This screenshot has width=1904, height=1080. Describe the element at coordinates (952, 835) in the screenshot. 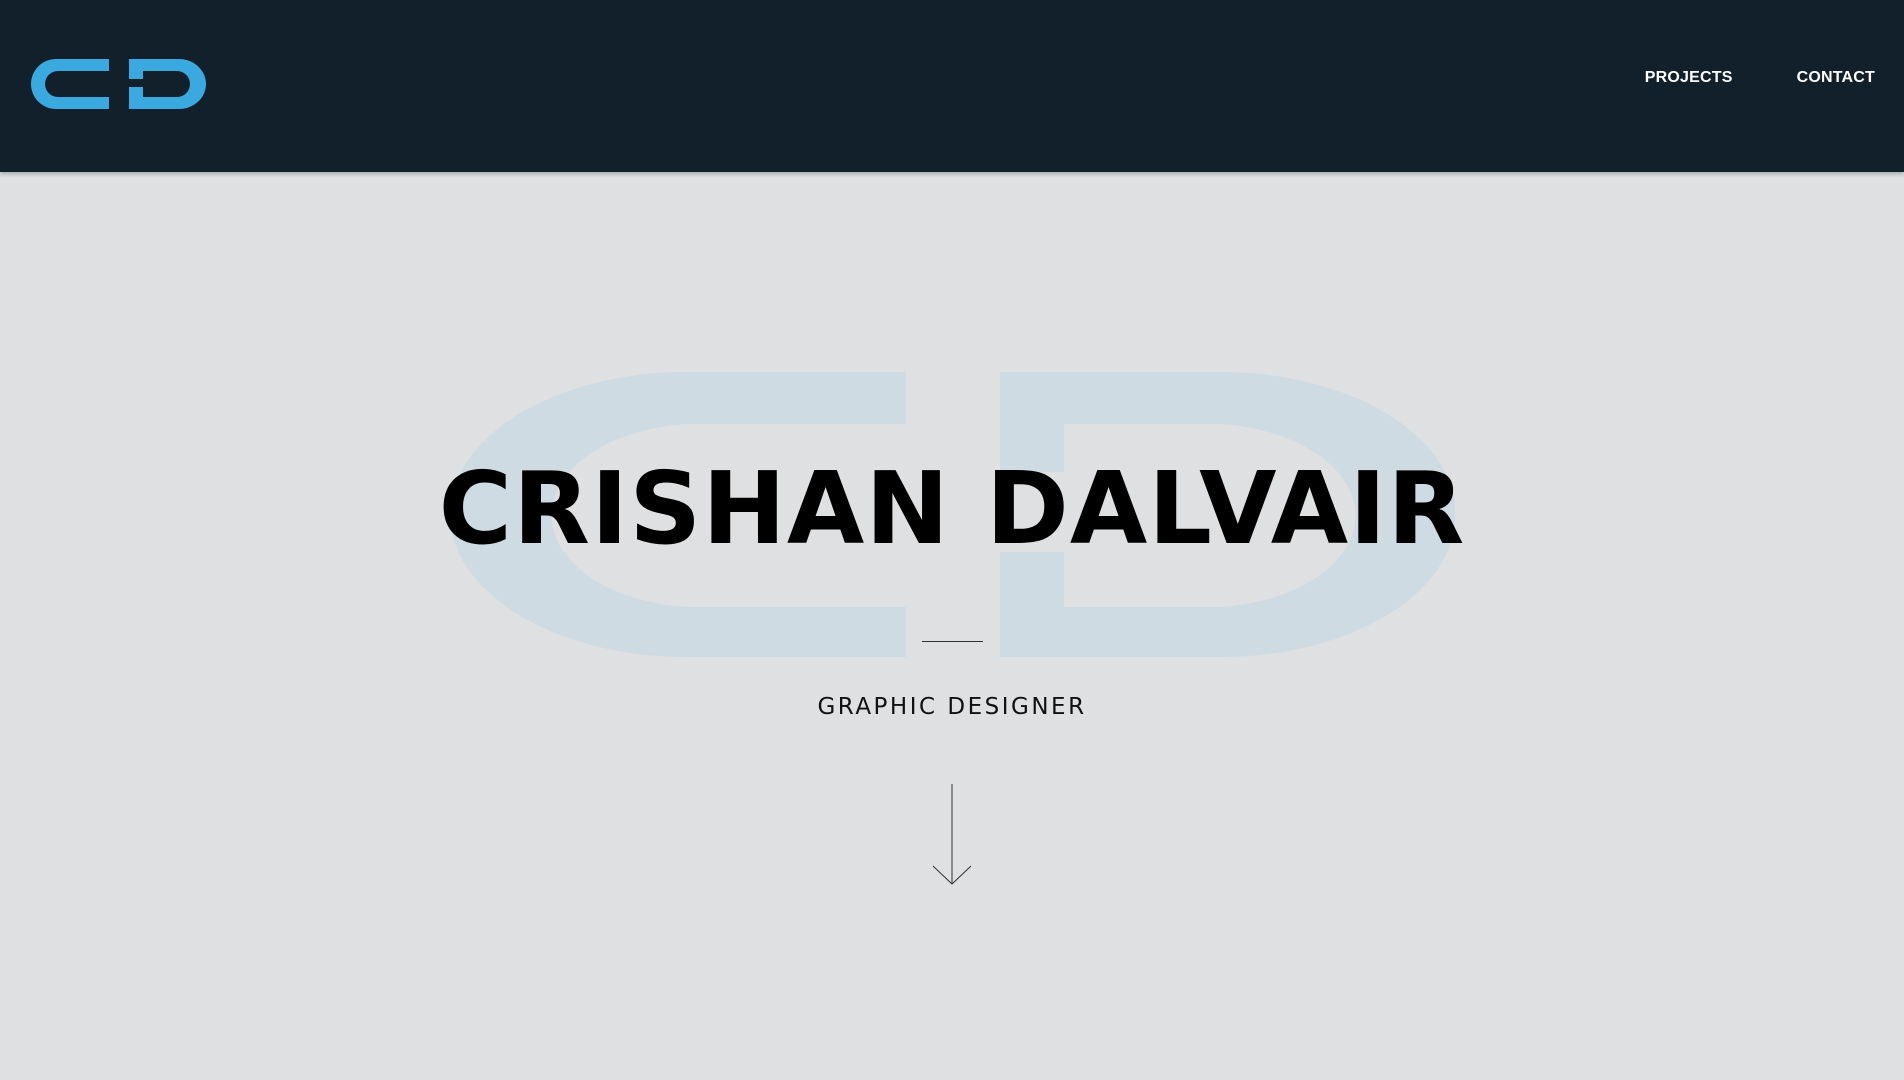

I see `arrow-down-icon` at that location.